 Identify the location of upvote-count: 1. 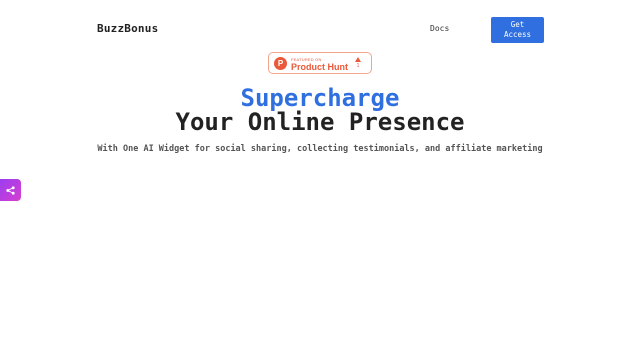
(358, 66).